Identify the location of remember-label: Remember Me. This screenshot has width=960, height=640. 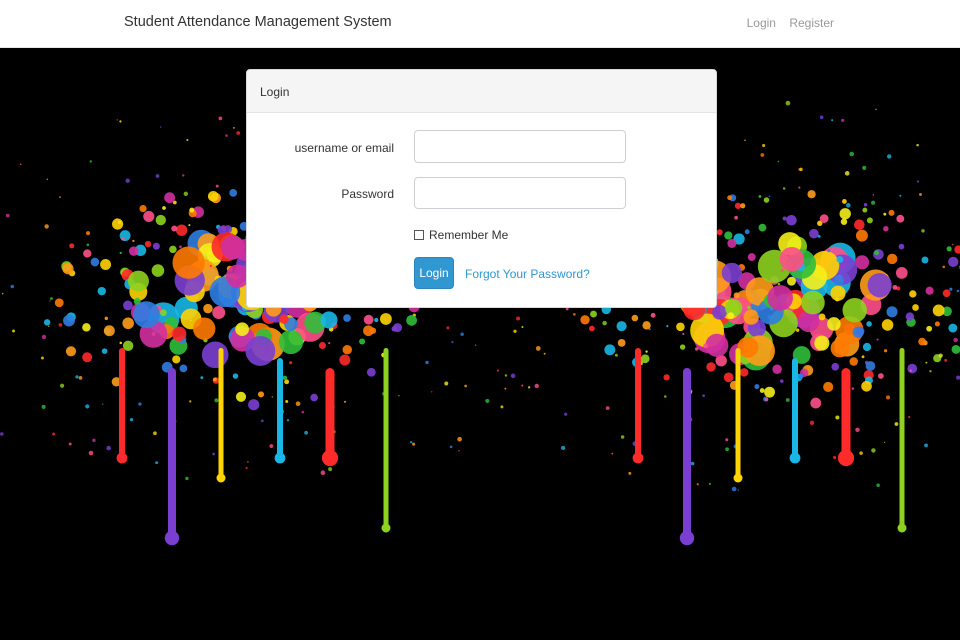
(469, 235).